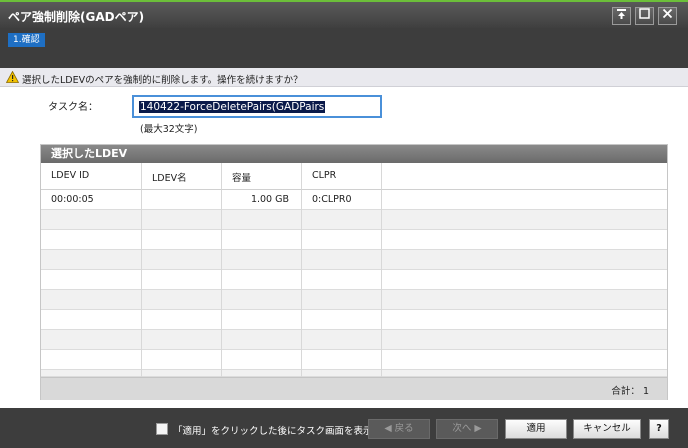 The height and width of the screenshot is (448, 688). Describe the element at coordinates (182, 200) in the screenshot. I see `cell-ldev-name` at that location.